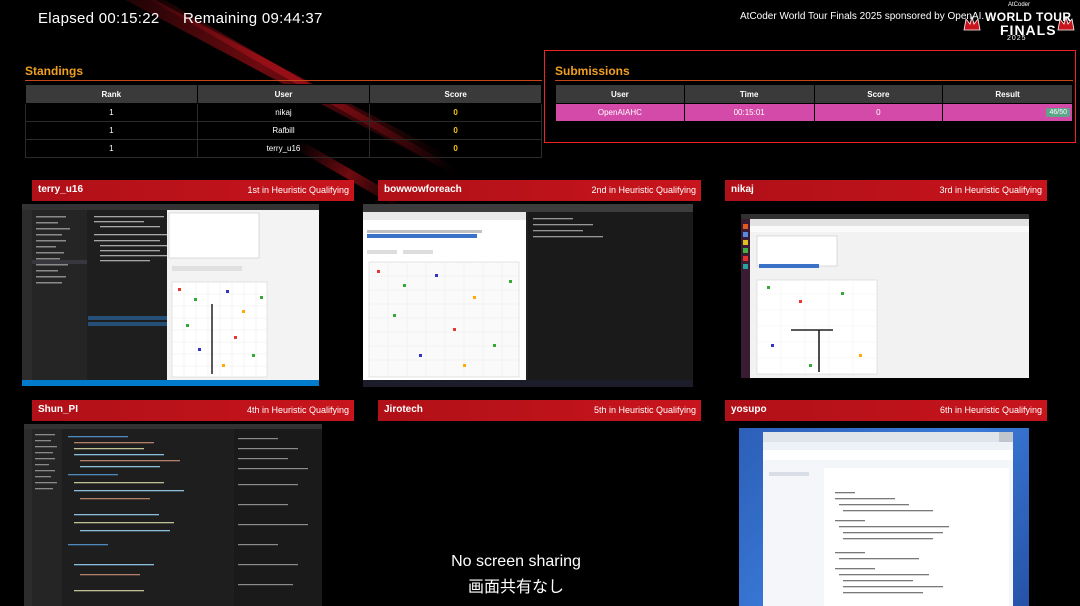 The width and height of the screenshot is (1080, 606). I want to click on user-cell: terry_u16, so click(283, 148).